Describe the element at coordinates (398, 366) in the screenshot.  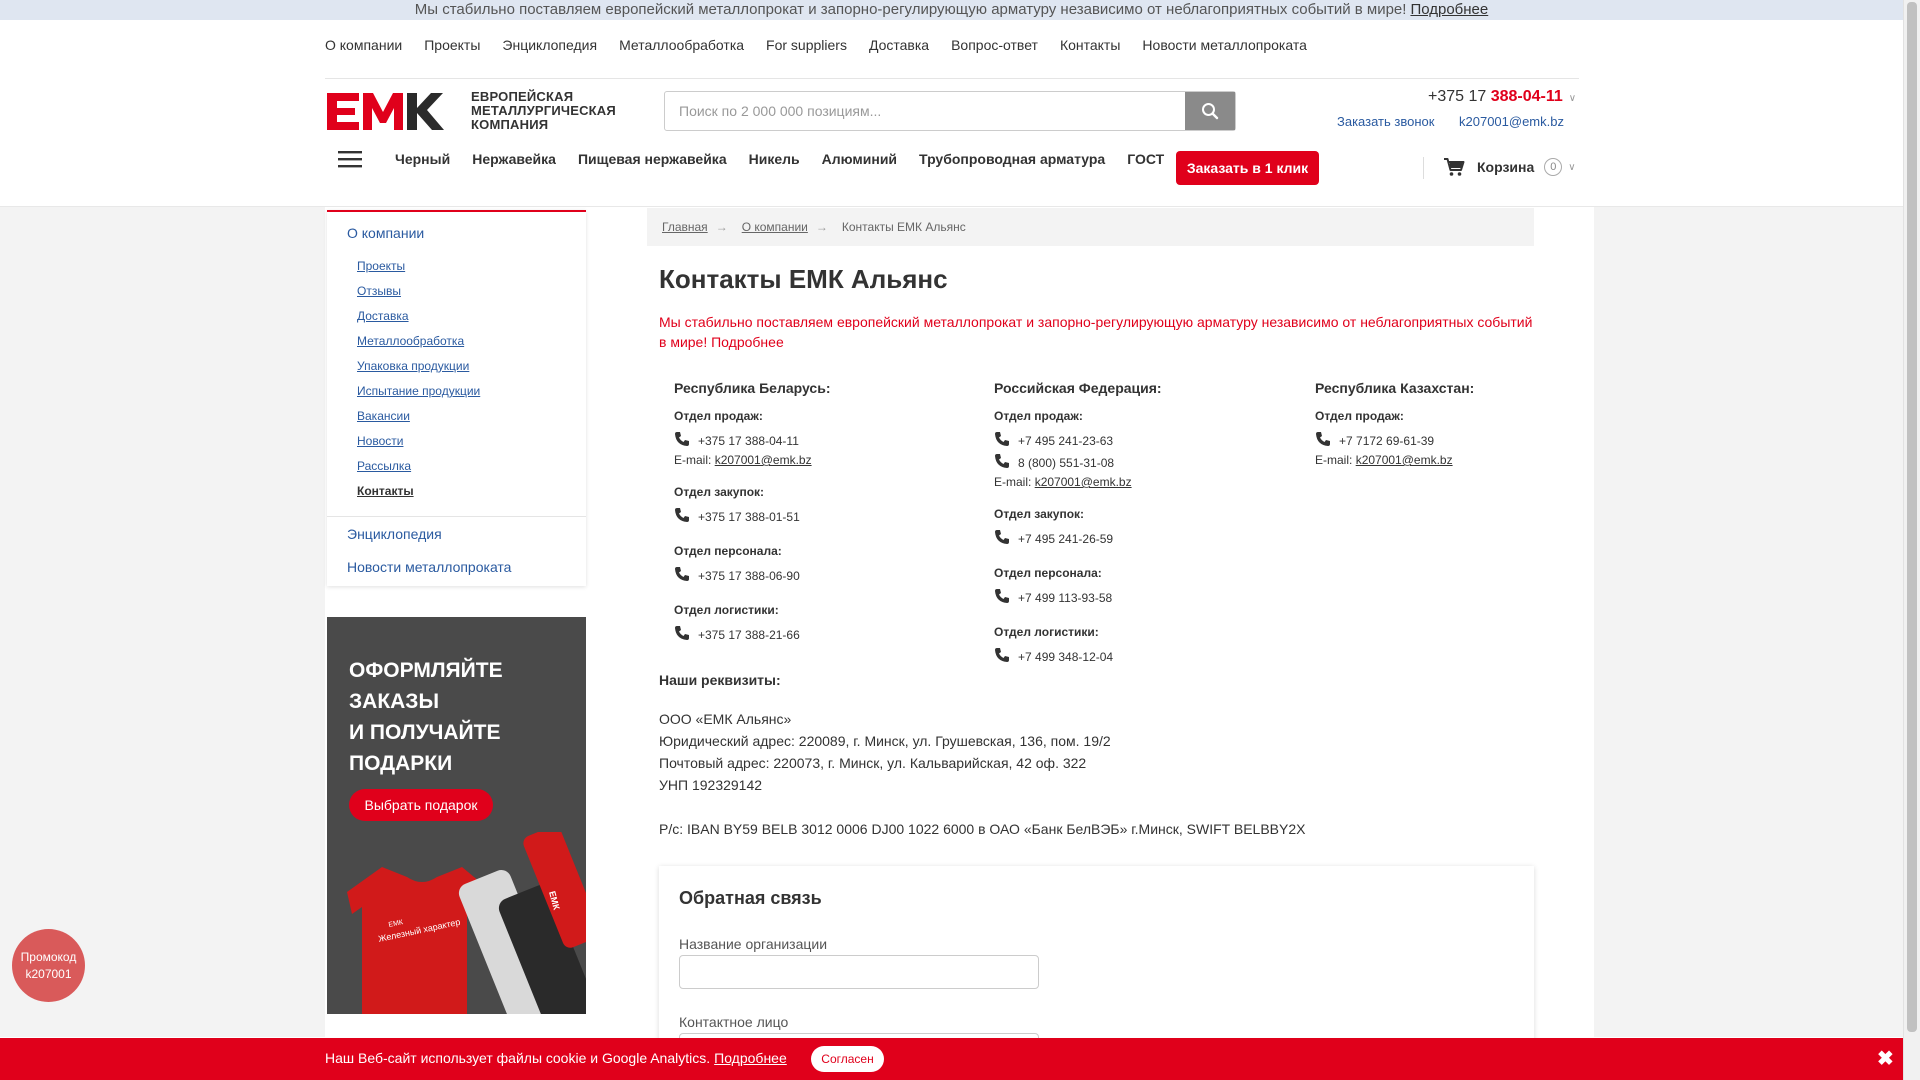
I see `sidebar-item-packaging: Упаковка продукции` at that location.